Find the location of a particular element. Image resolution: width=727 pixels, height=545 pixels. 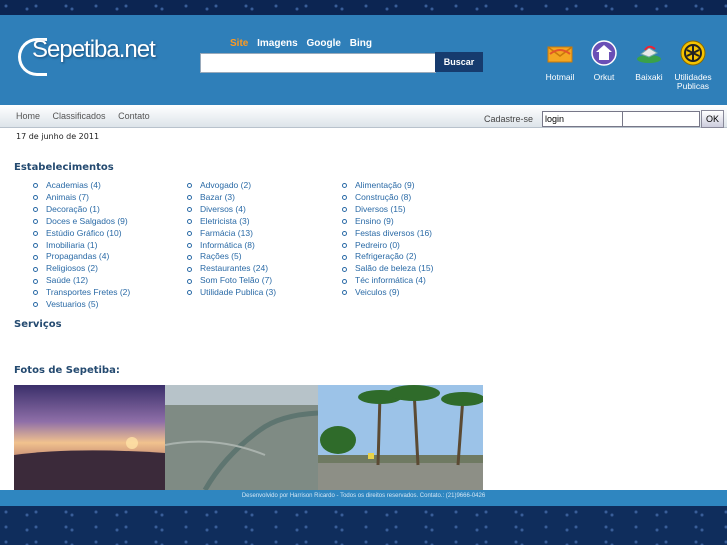

logo-text: Sepetiba.net is located at coordinates (94, 49).